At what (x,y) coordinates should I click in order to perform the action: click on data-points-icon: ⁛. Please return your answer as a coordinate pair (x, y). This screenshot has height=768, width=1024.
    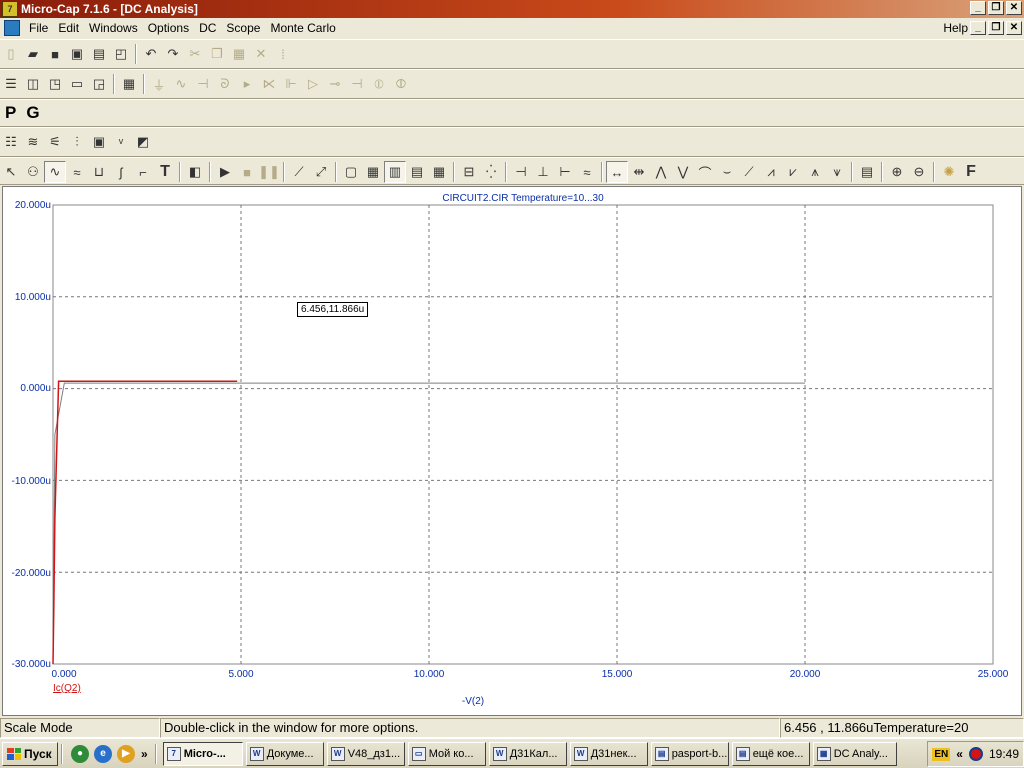
    Looking at the image, I should click on (491, 172).